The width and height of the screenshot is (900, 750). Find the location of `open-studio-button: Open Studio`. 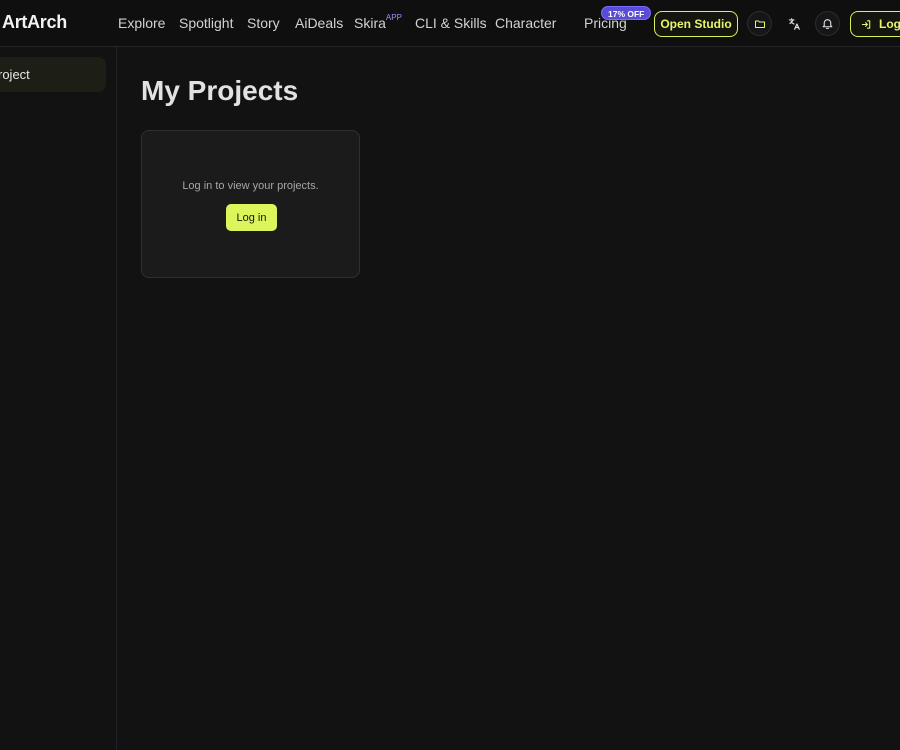

open-studio-button: Open Studio is located at coordinates (696, 24).